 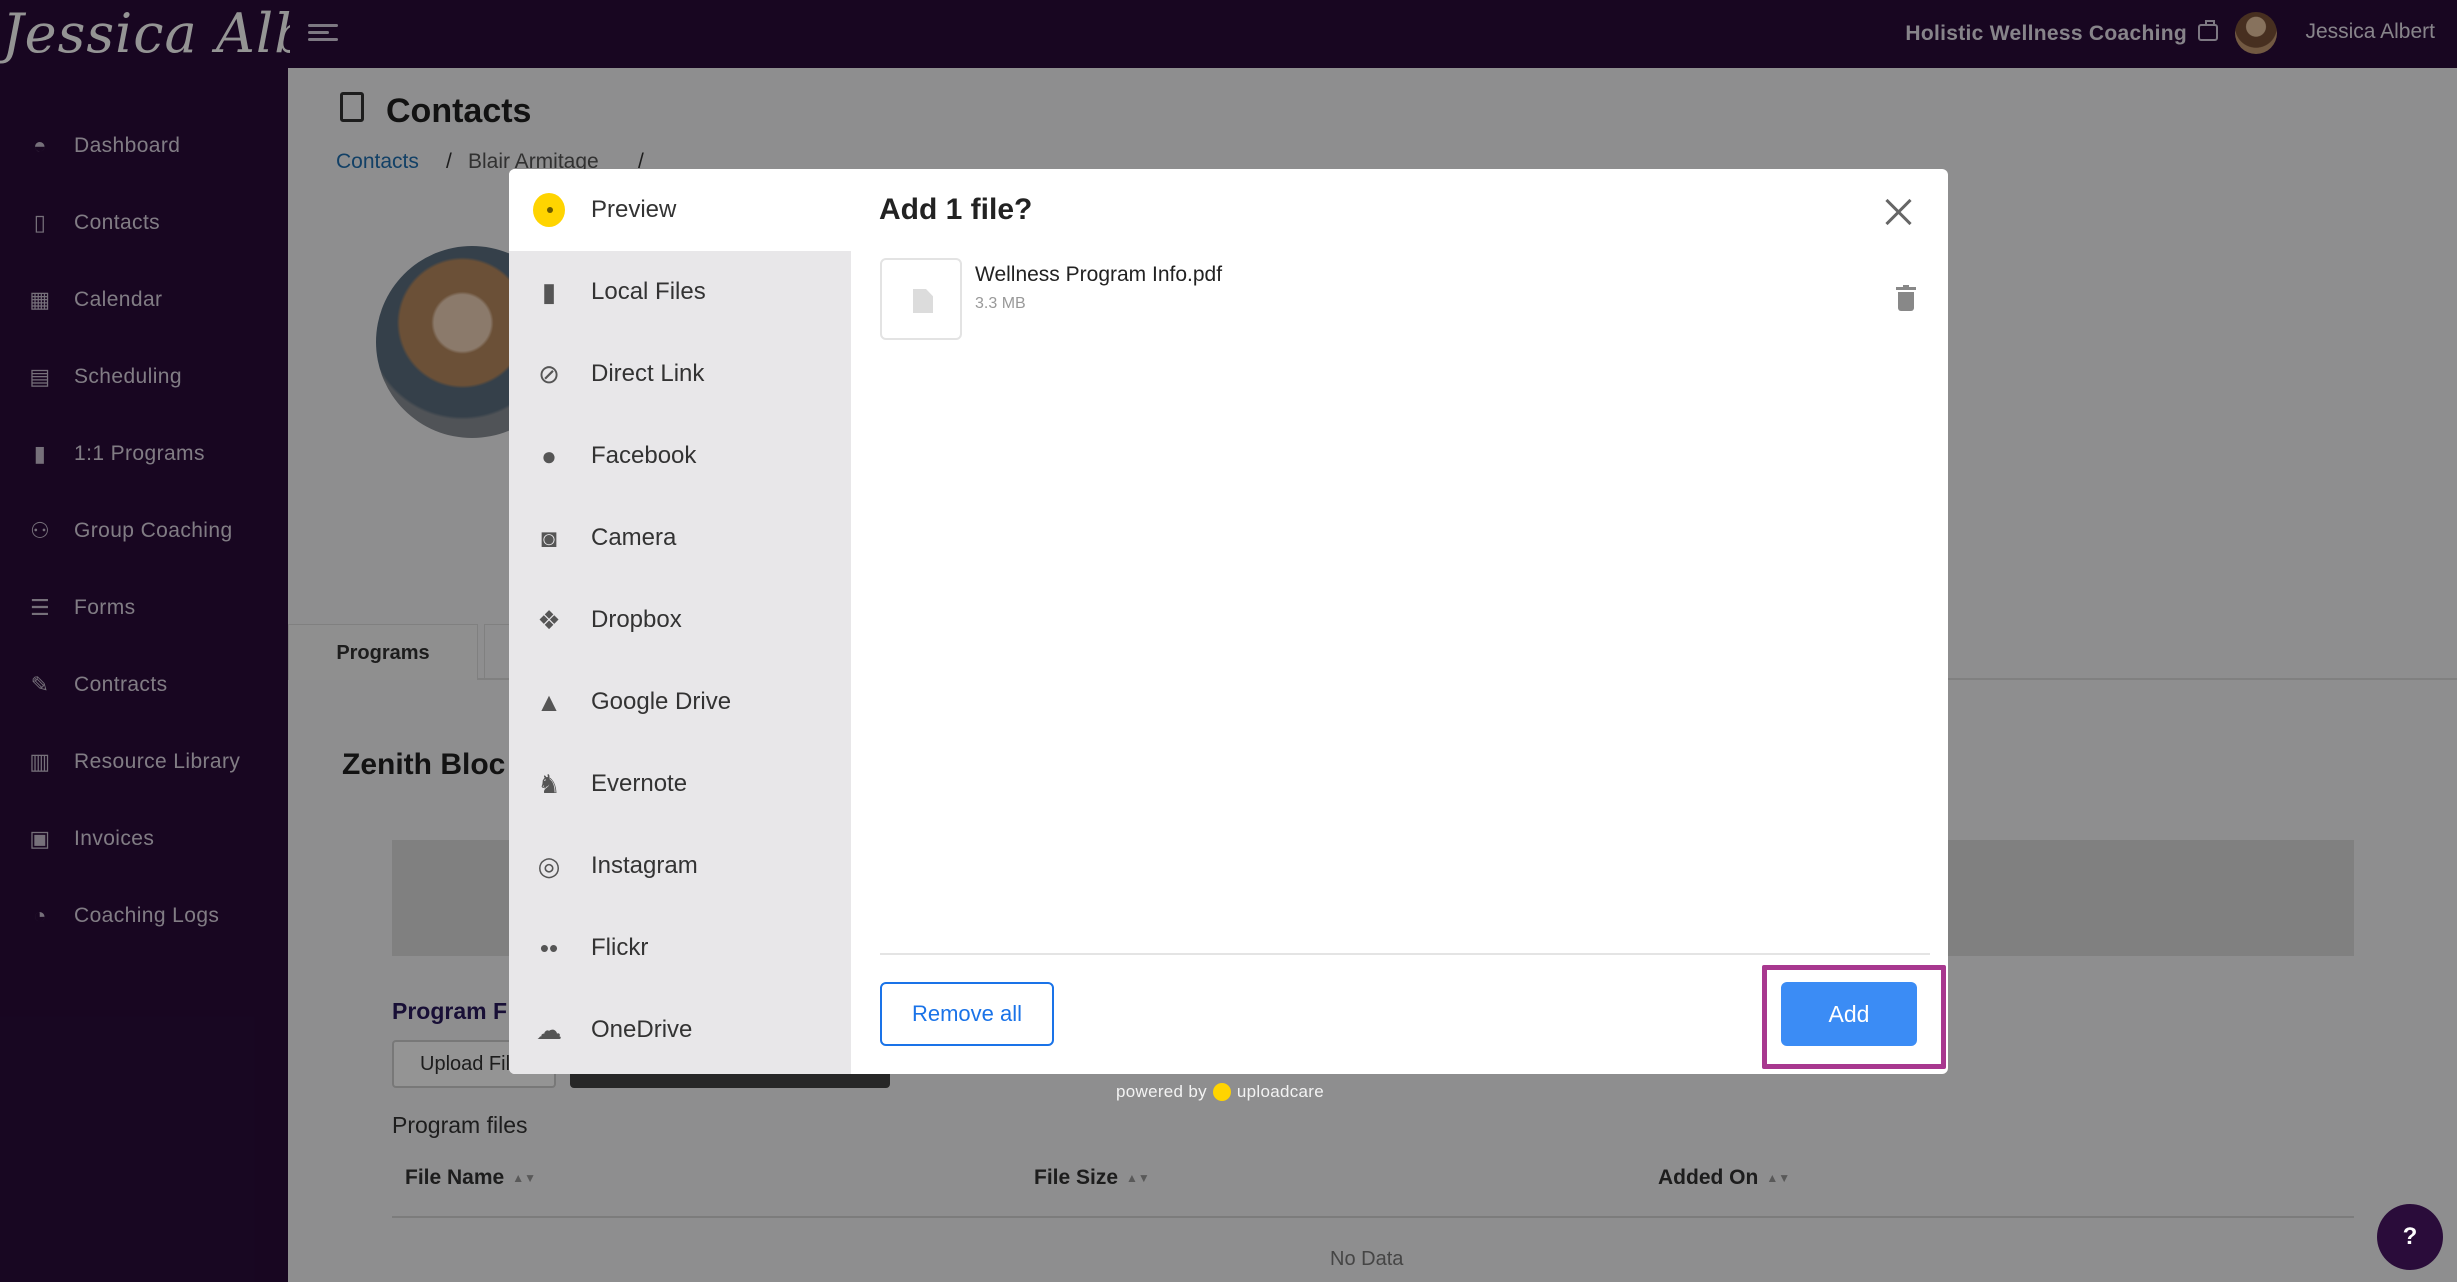 What do you see at coordinates (549, 537) in the screenshot?
I see `camera-icon: ◙` at bounding box center [549, 537].